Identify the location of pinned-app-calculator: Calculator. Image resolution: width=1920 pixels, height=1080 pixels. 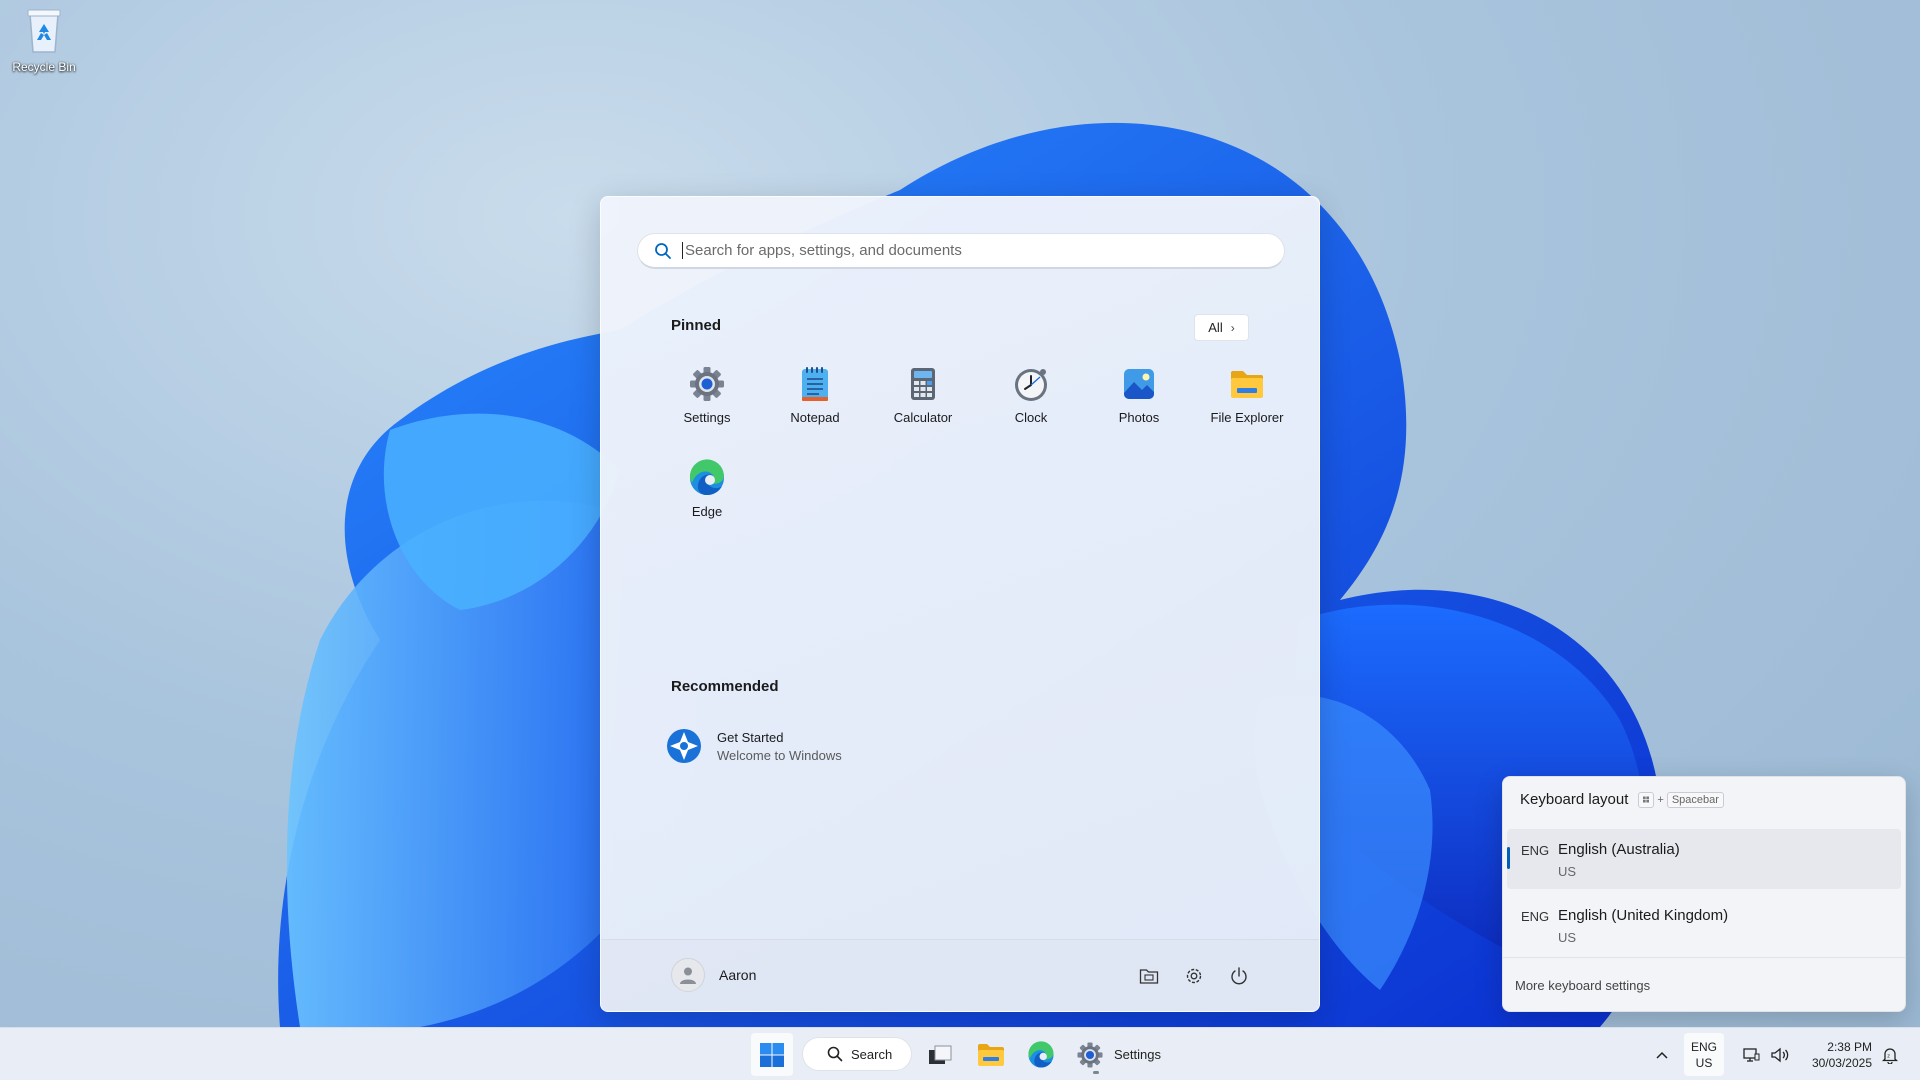
(923, 406).